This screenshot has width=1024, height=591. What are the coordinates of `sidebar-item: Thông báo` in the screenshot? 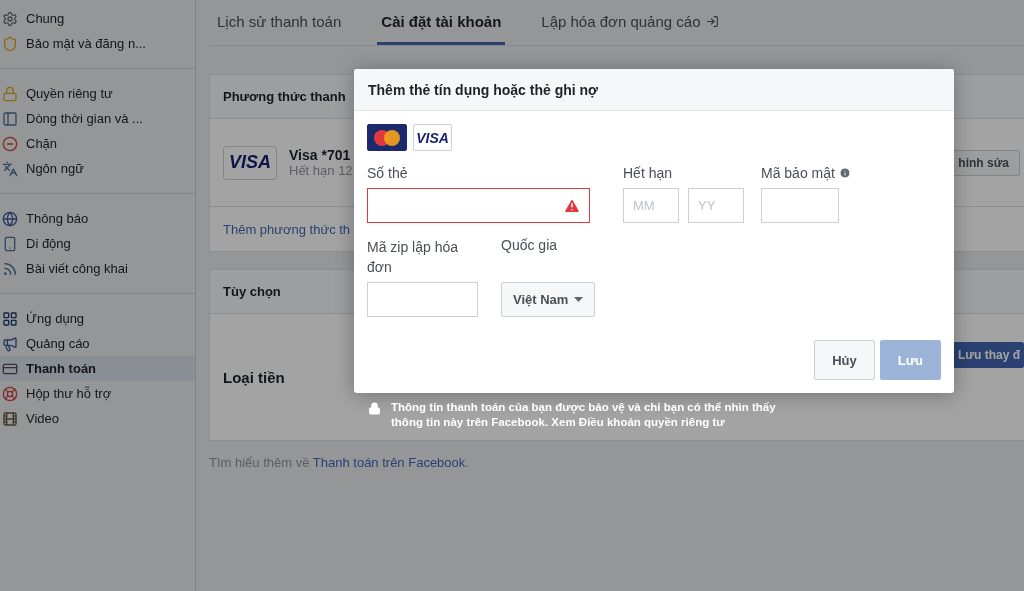 It's located at (97, 218).